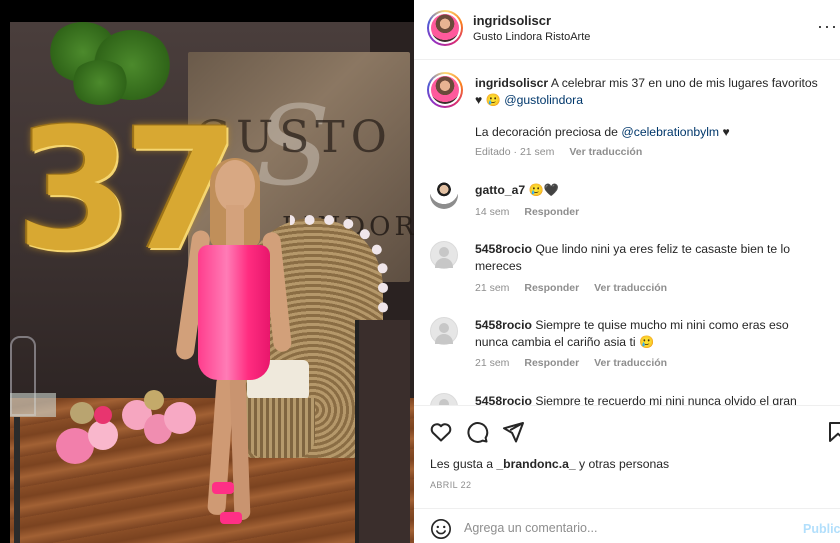 This screenshot has width=840, height=543. I want to click on publish-button: Publicar, so click(821, 529).